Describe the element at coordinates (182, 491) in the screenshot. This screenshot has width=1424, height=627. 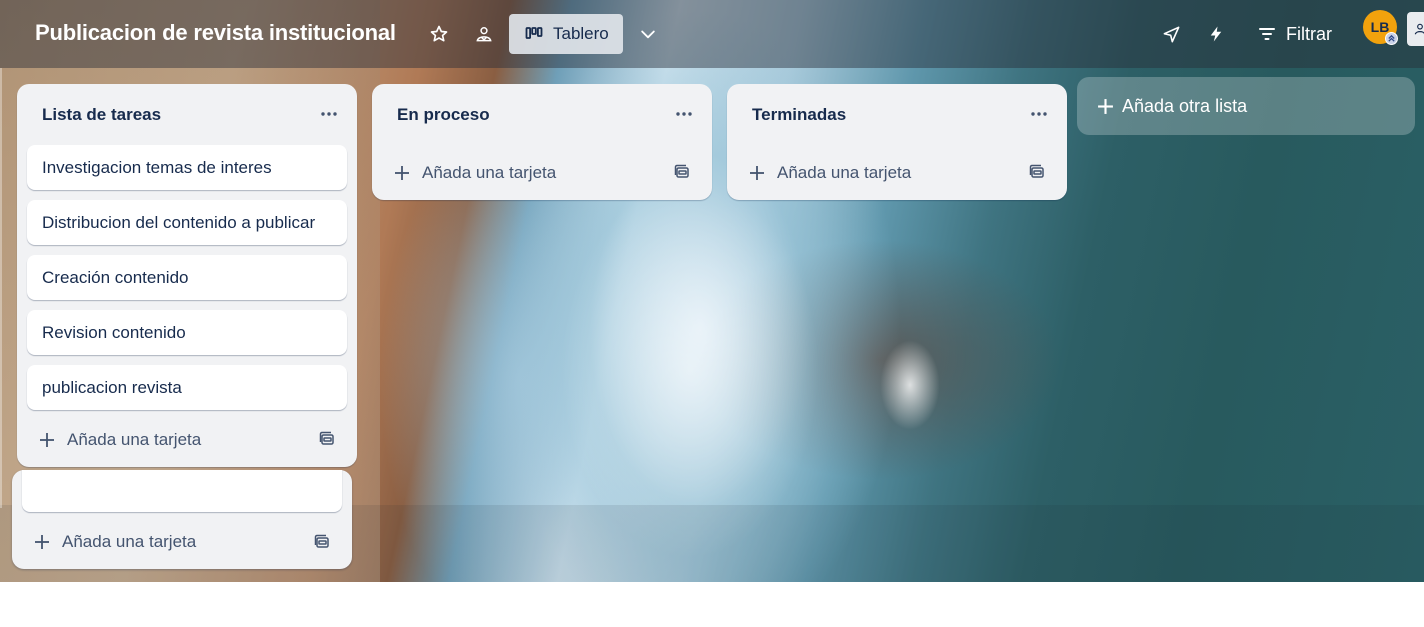
I see `card-edge` at that location.